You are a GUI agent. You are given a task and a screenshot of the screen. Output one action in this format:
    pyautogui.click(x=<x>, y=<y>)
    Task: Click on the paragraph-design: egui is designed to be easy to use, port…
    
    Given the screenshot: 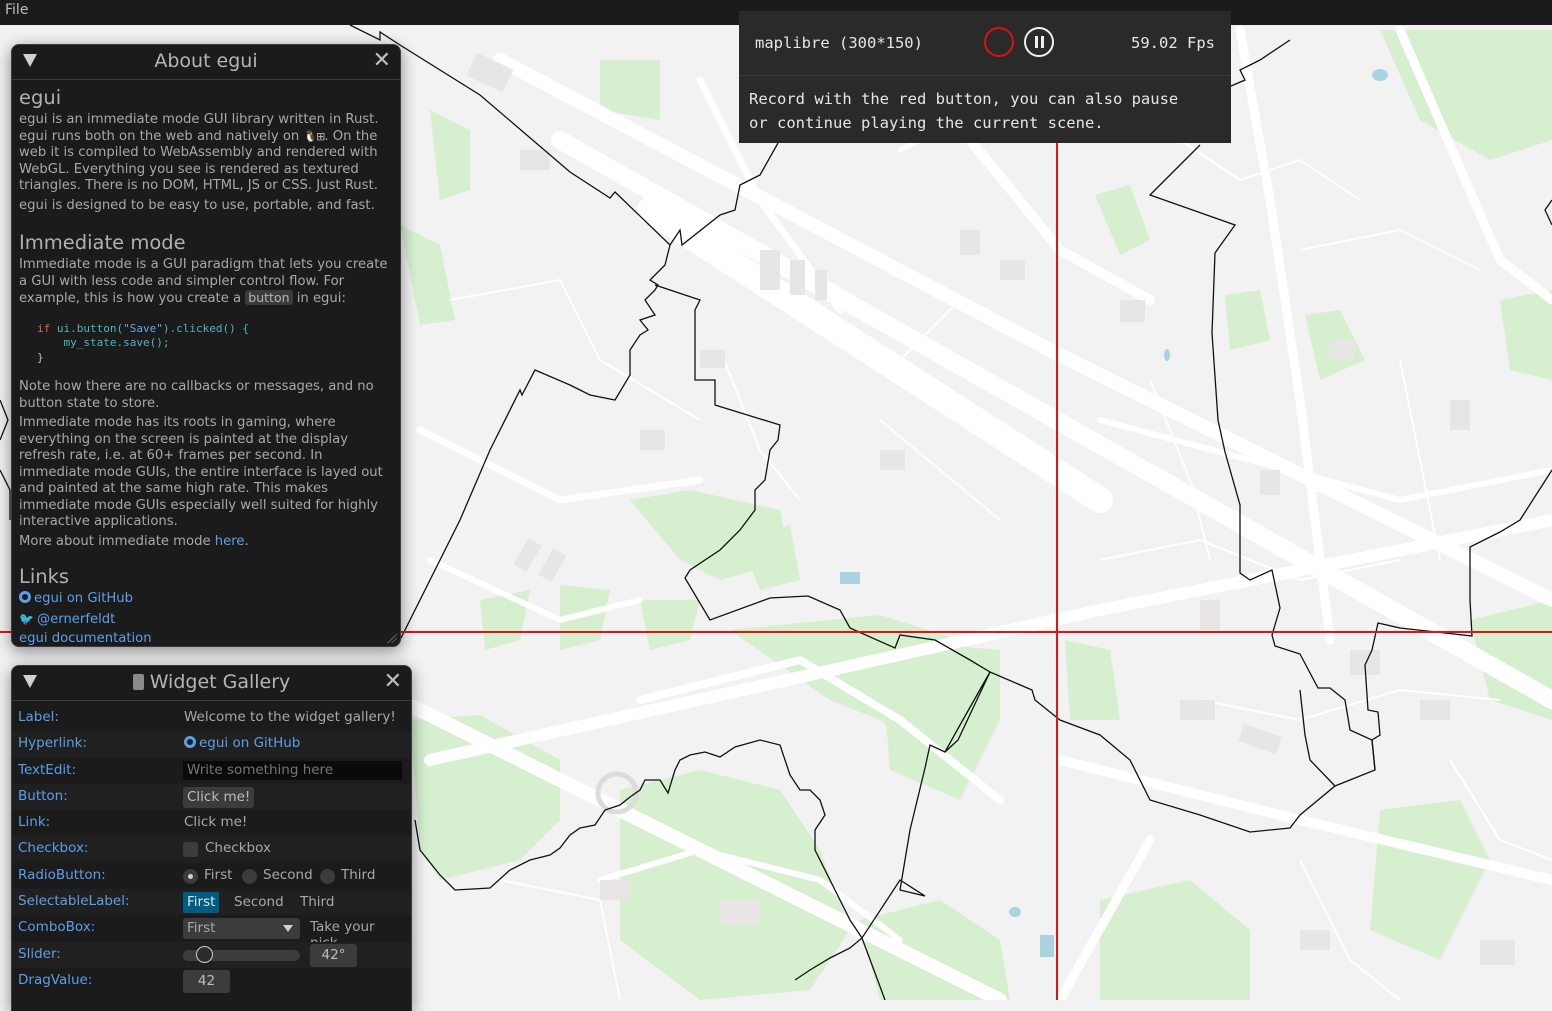 What is the action you would take?
    pyautogui.click(x=197, y=205)
    